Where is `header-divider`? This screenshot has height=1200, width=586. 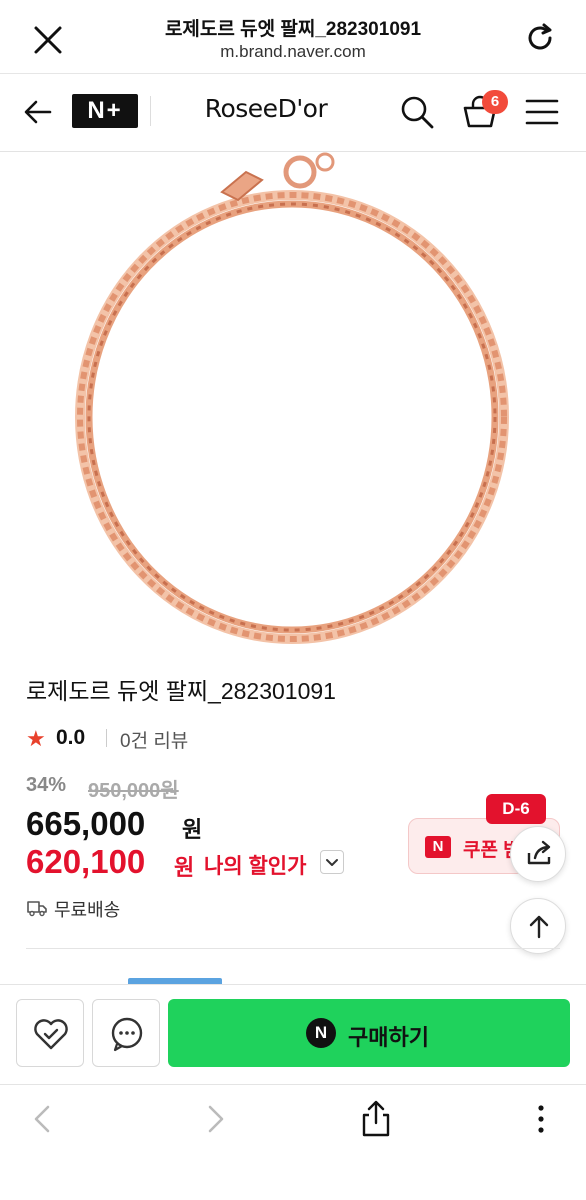 header-divider is located at coordinates (150, 111).